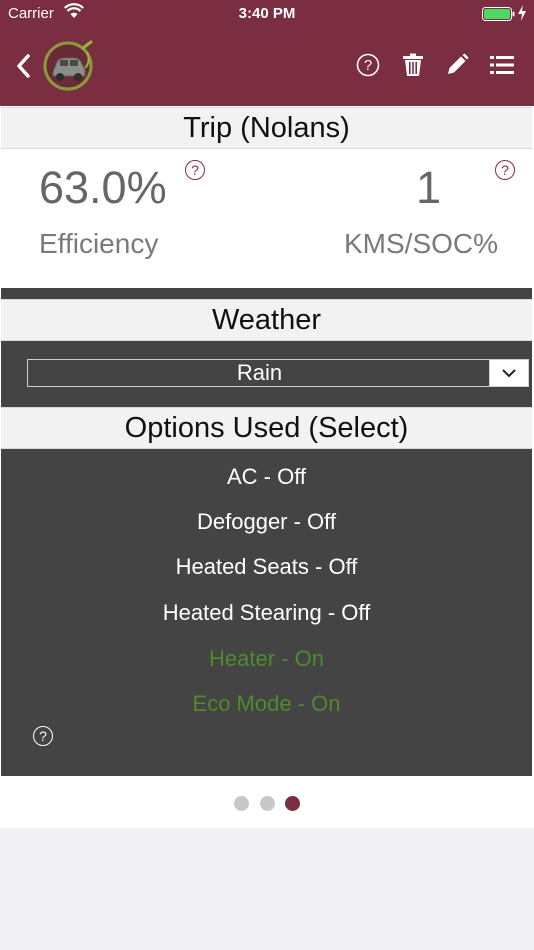 The height and width of the screenshot is (950, 534). What do you see at coordinates (195, 170) in the screenshot?
I see `efficiency-help-icon: ?` at bounding box center [195, 170].